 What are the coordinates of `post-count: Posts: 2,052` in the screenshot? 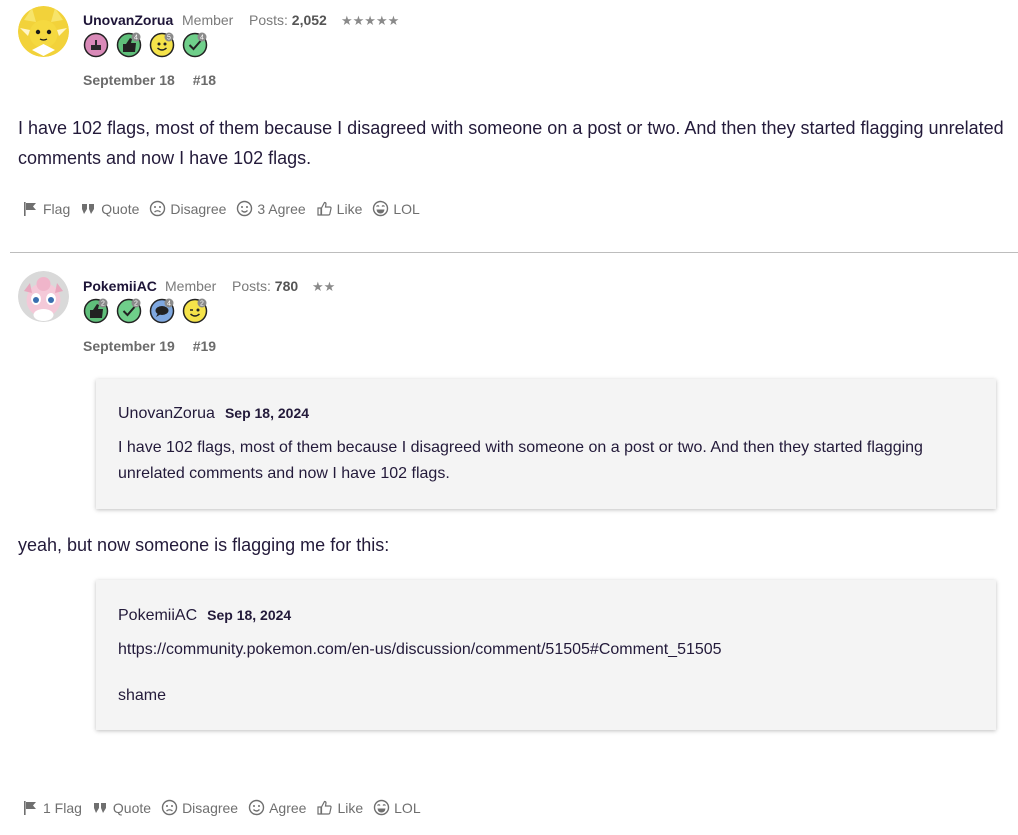 It's located at (288, 20).